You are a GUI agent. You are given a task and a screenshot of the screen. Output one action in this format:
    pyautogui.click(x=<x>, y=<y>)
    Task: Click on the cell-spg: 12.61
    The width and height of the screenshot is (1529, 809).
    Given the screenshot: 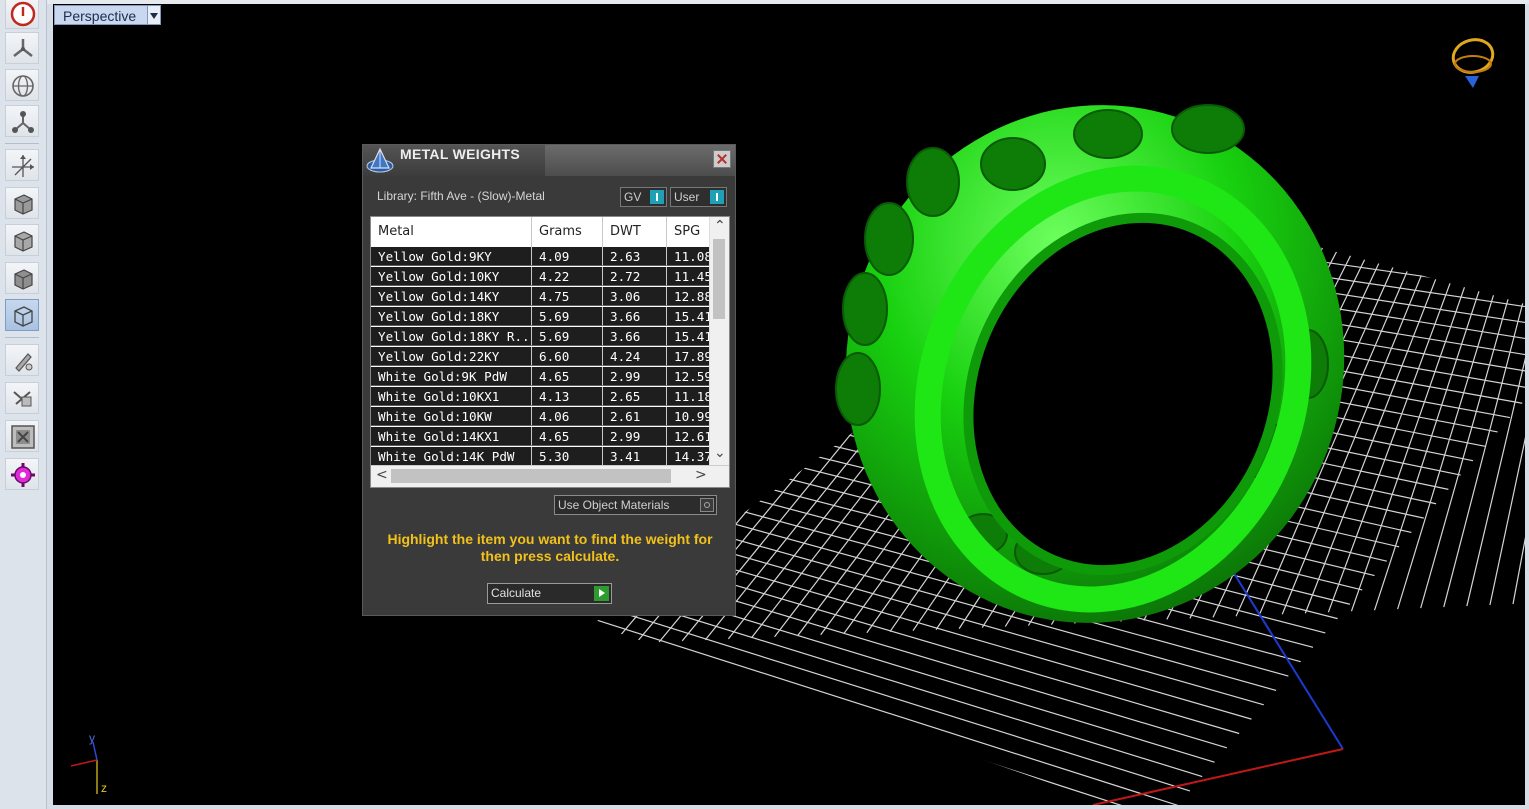 What is the action you would take?
    pyautogui.click(x=689, y=436)
    